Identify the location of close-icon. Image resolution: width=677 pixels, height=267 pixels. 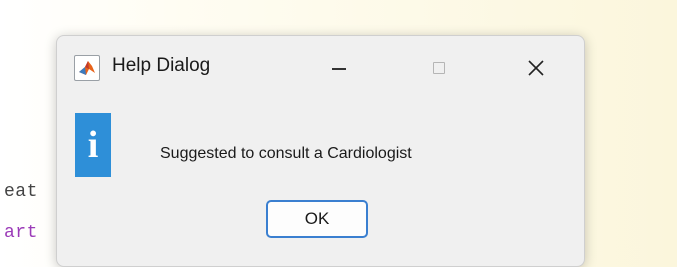
(536, 68).